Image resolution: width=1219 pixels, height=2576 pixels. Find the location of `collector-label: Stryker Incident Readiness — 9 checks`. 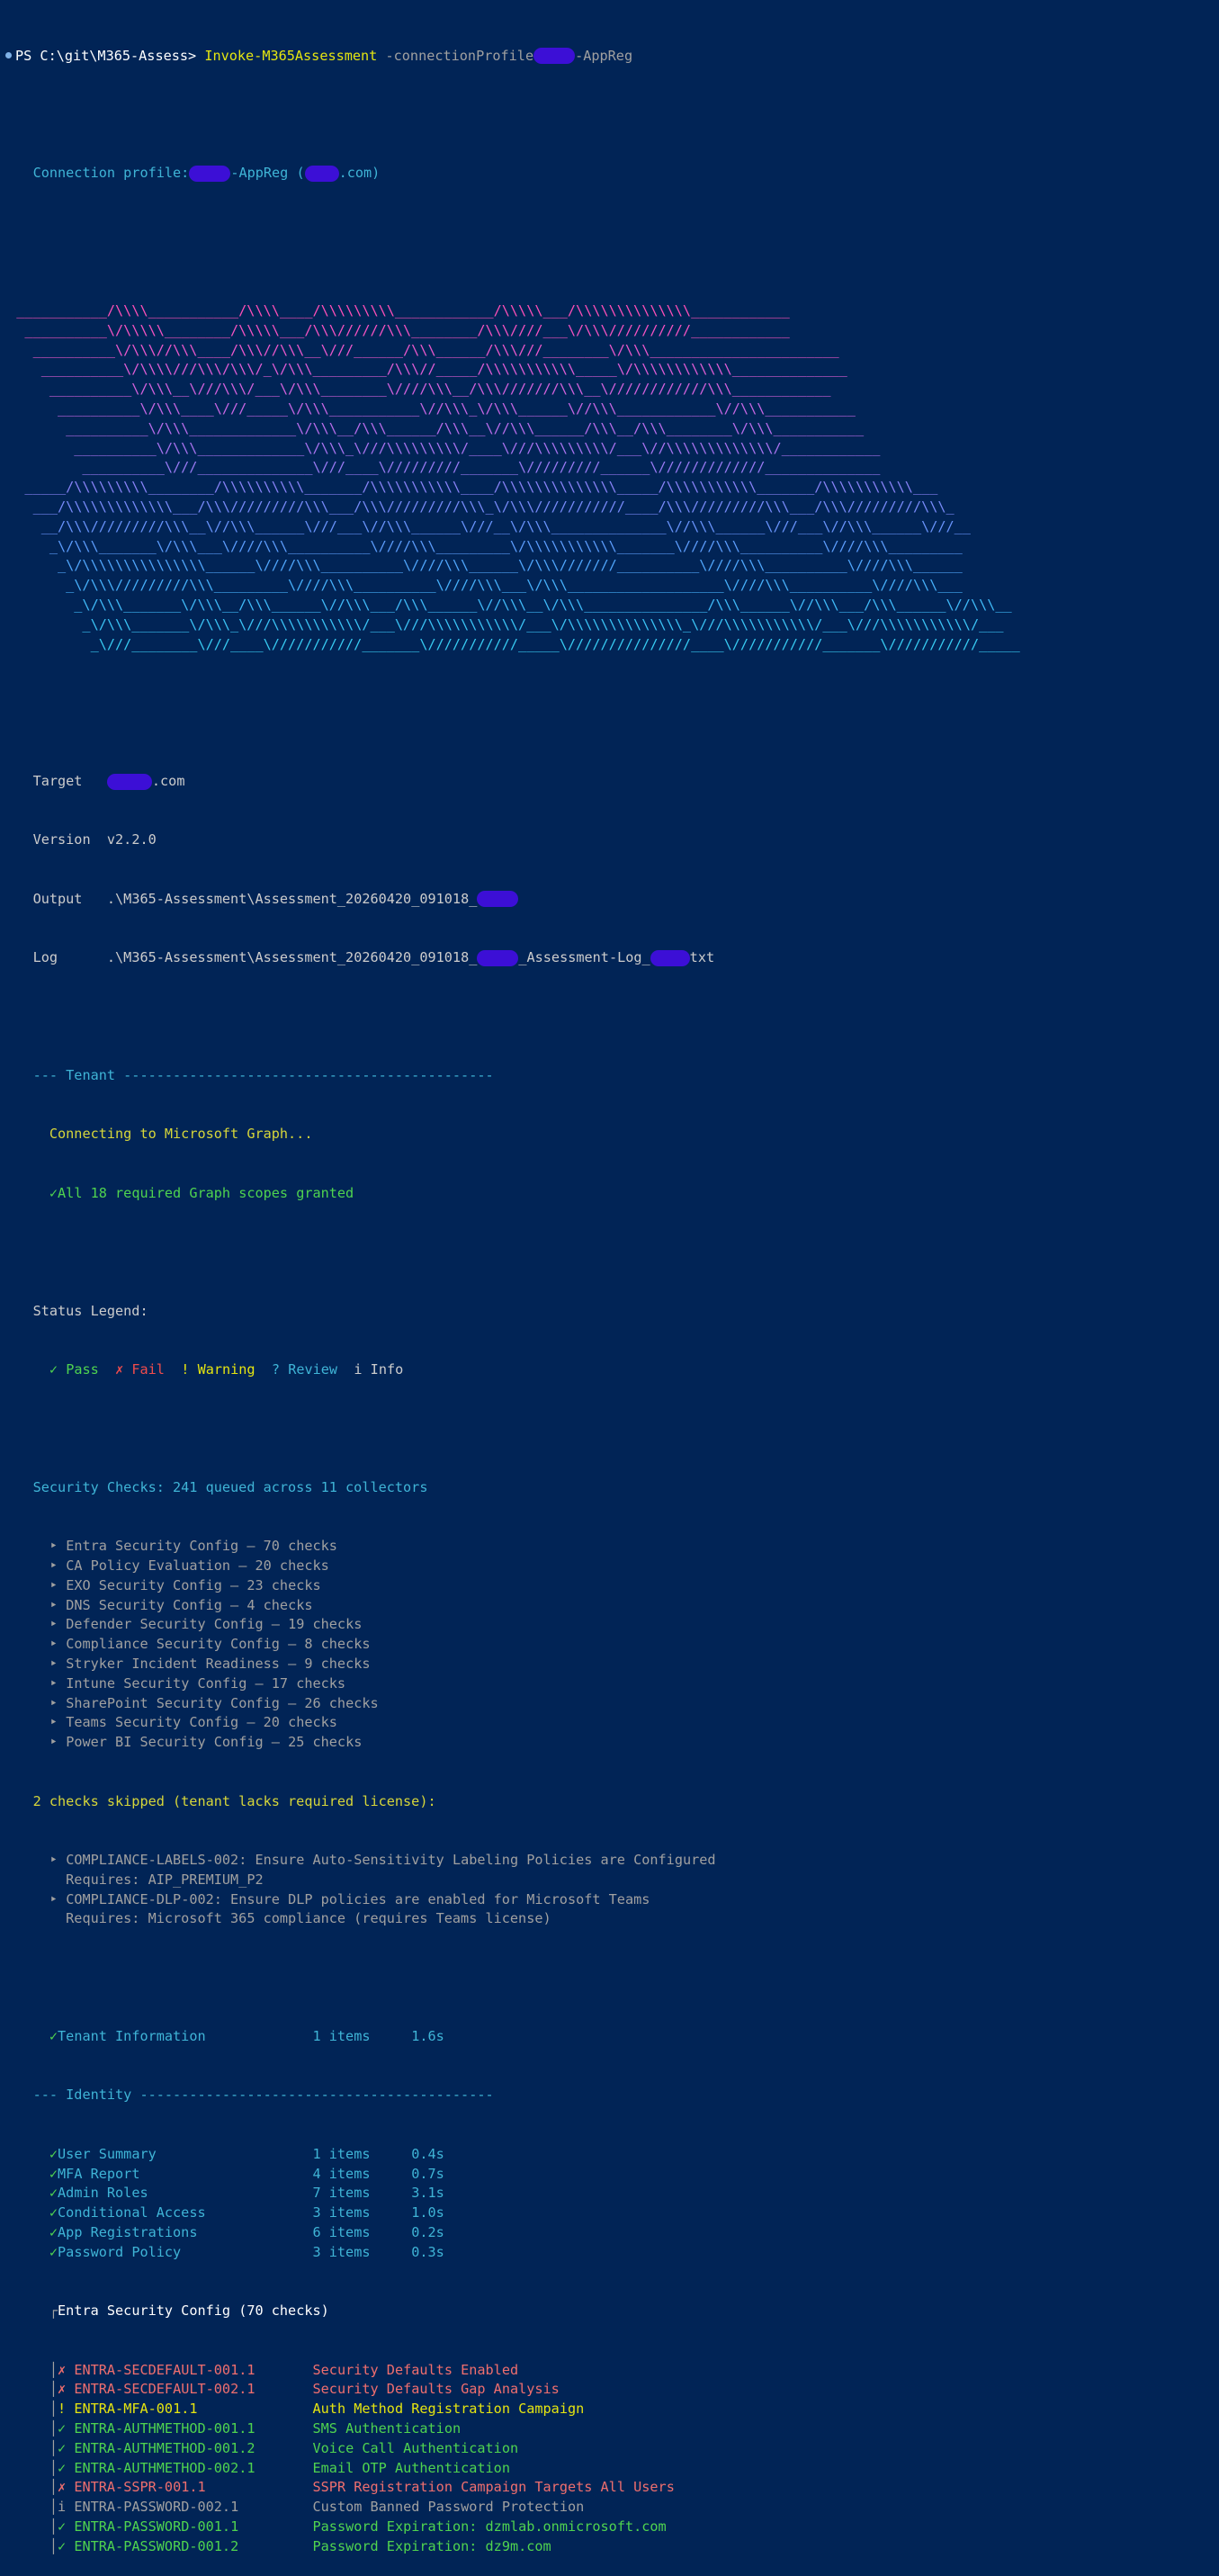

collector-label: Stryker Incident Readiness — 9 checks is located at coordinates (218, 1664).